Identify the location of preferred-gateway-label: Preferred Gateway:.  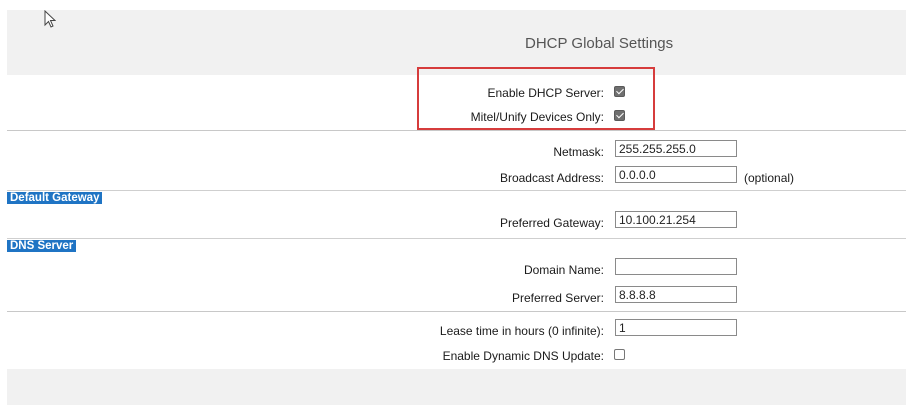
(551, 223).